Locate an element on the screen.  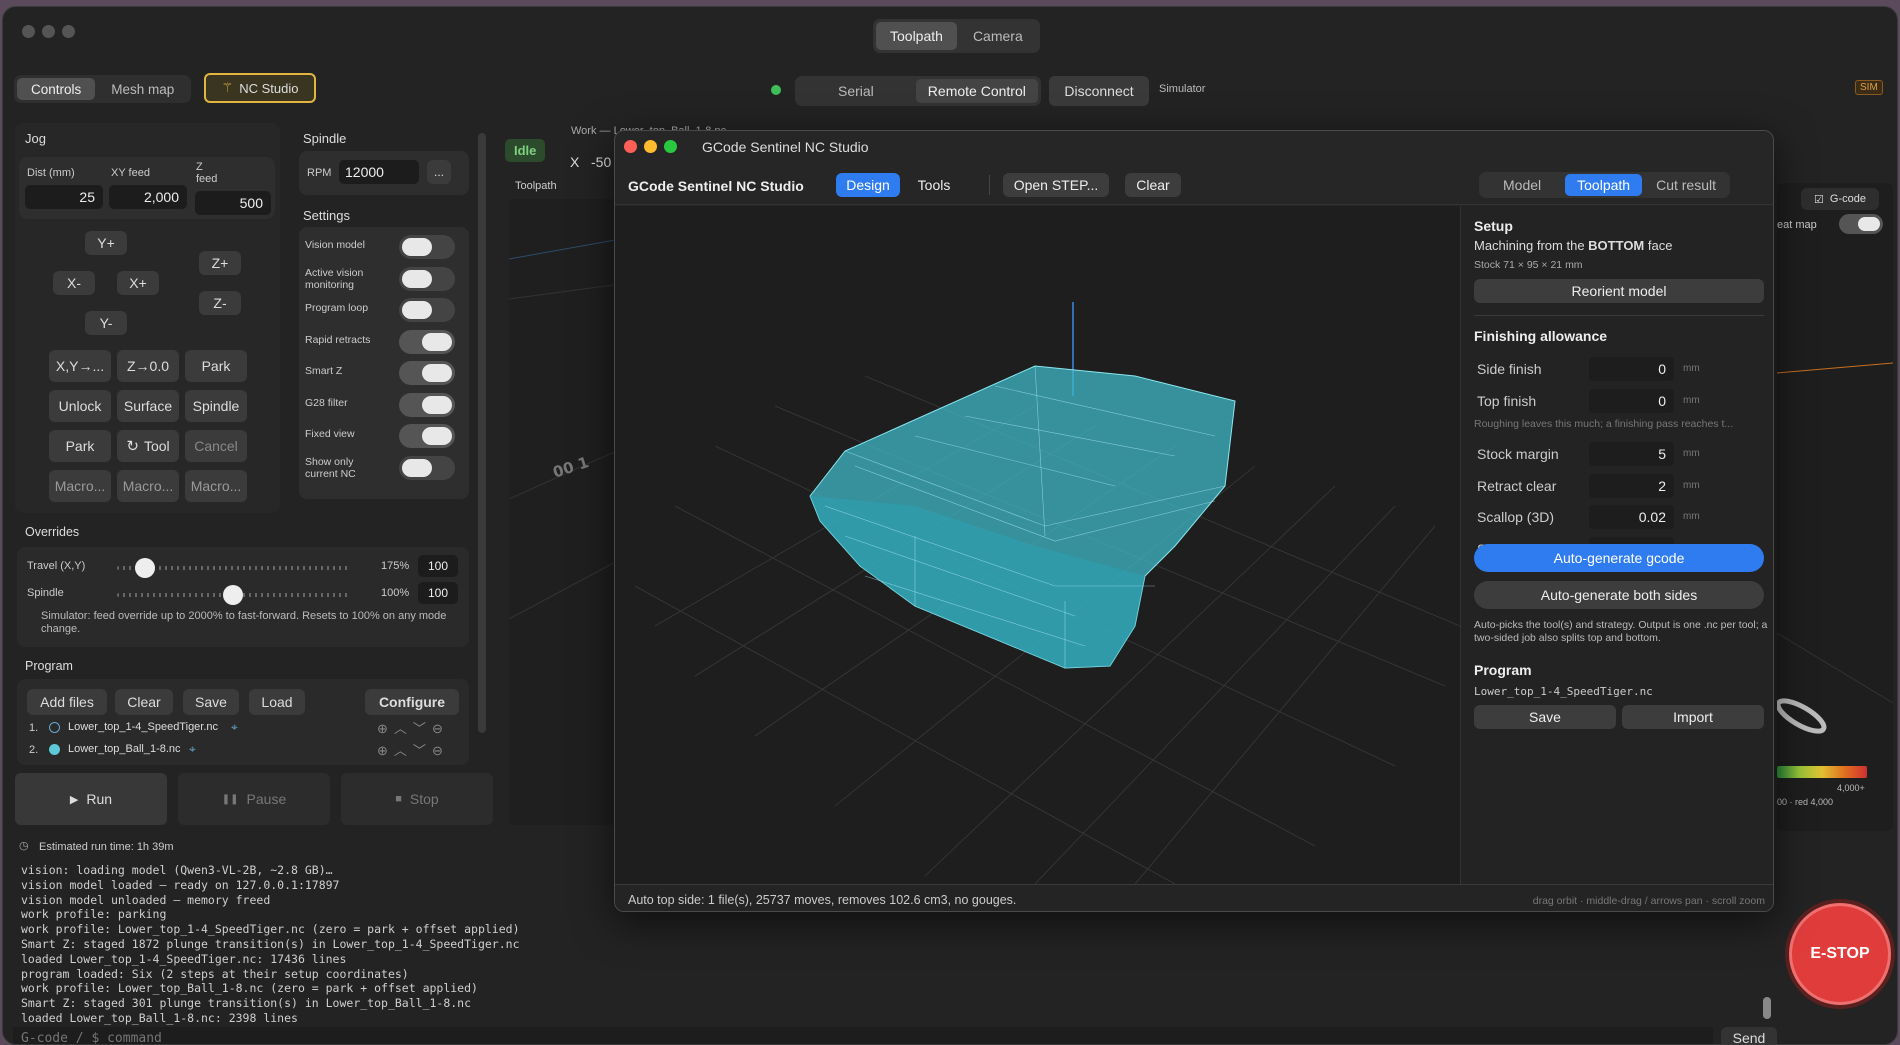
minimize-window-button is located at coordinates (48, 31).